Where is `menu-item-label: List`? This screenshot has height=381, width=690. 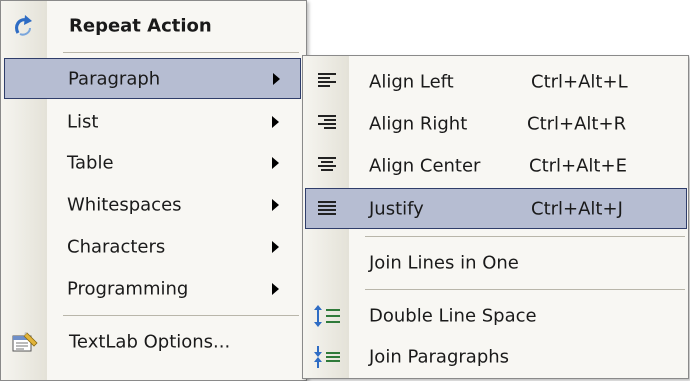
menu-item-label: List is located at coordinates (83, 121).